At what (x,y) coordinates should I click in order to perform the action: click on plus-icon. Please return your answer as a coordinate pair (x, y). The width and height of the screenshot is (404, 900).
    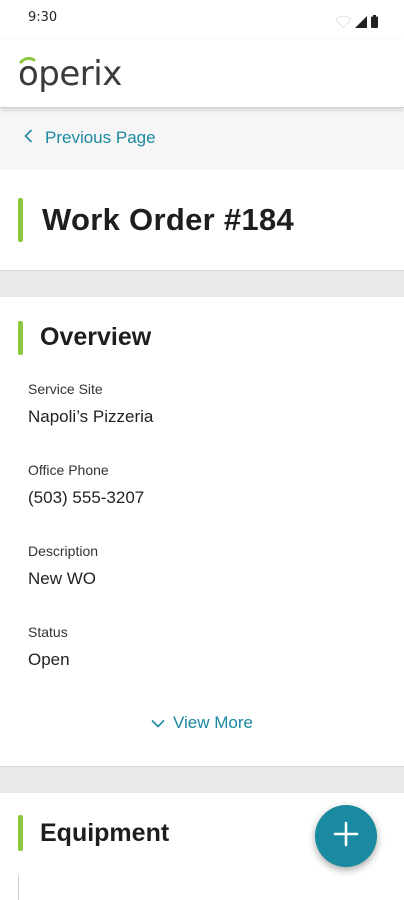
    Looking at the image, I should click on (346, 836).